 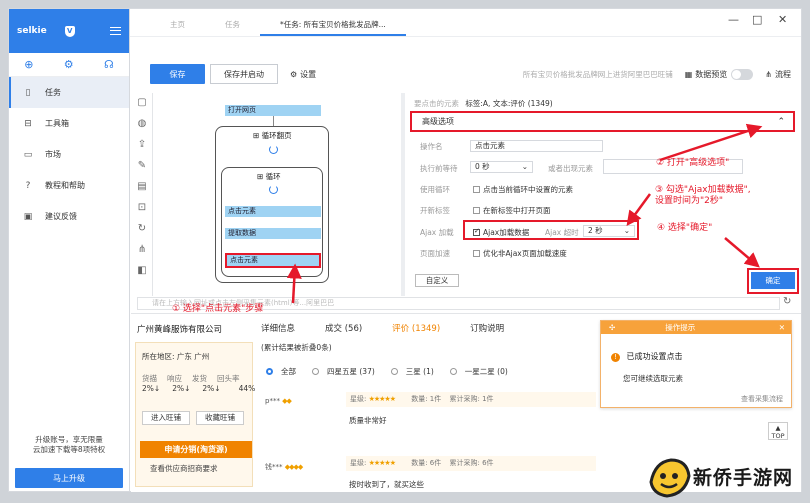 I want to click on move-icon: ✣, so click(x=612, y=327).